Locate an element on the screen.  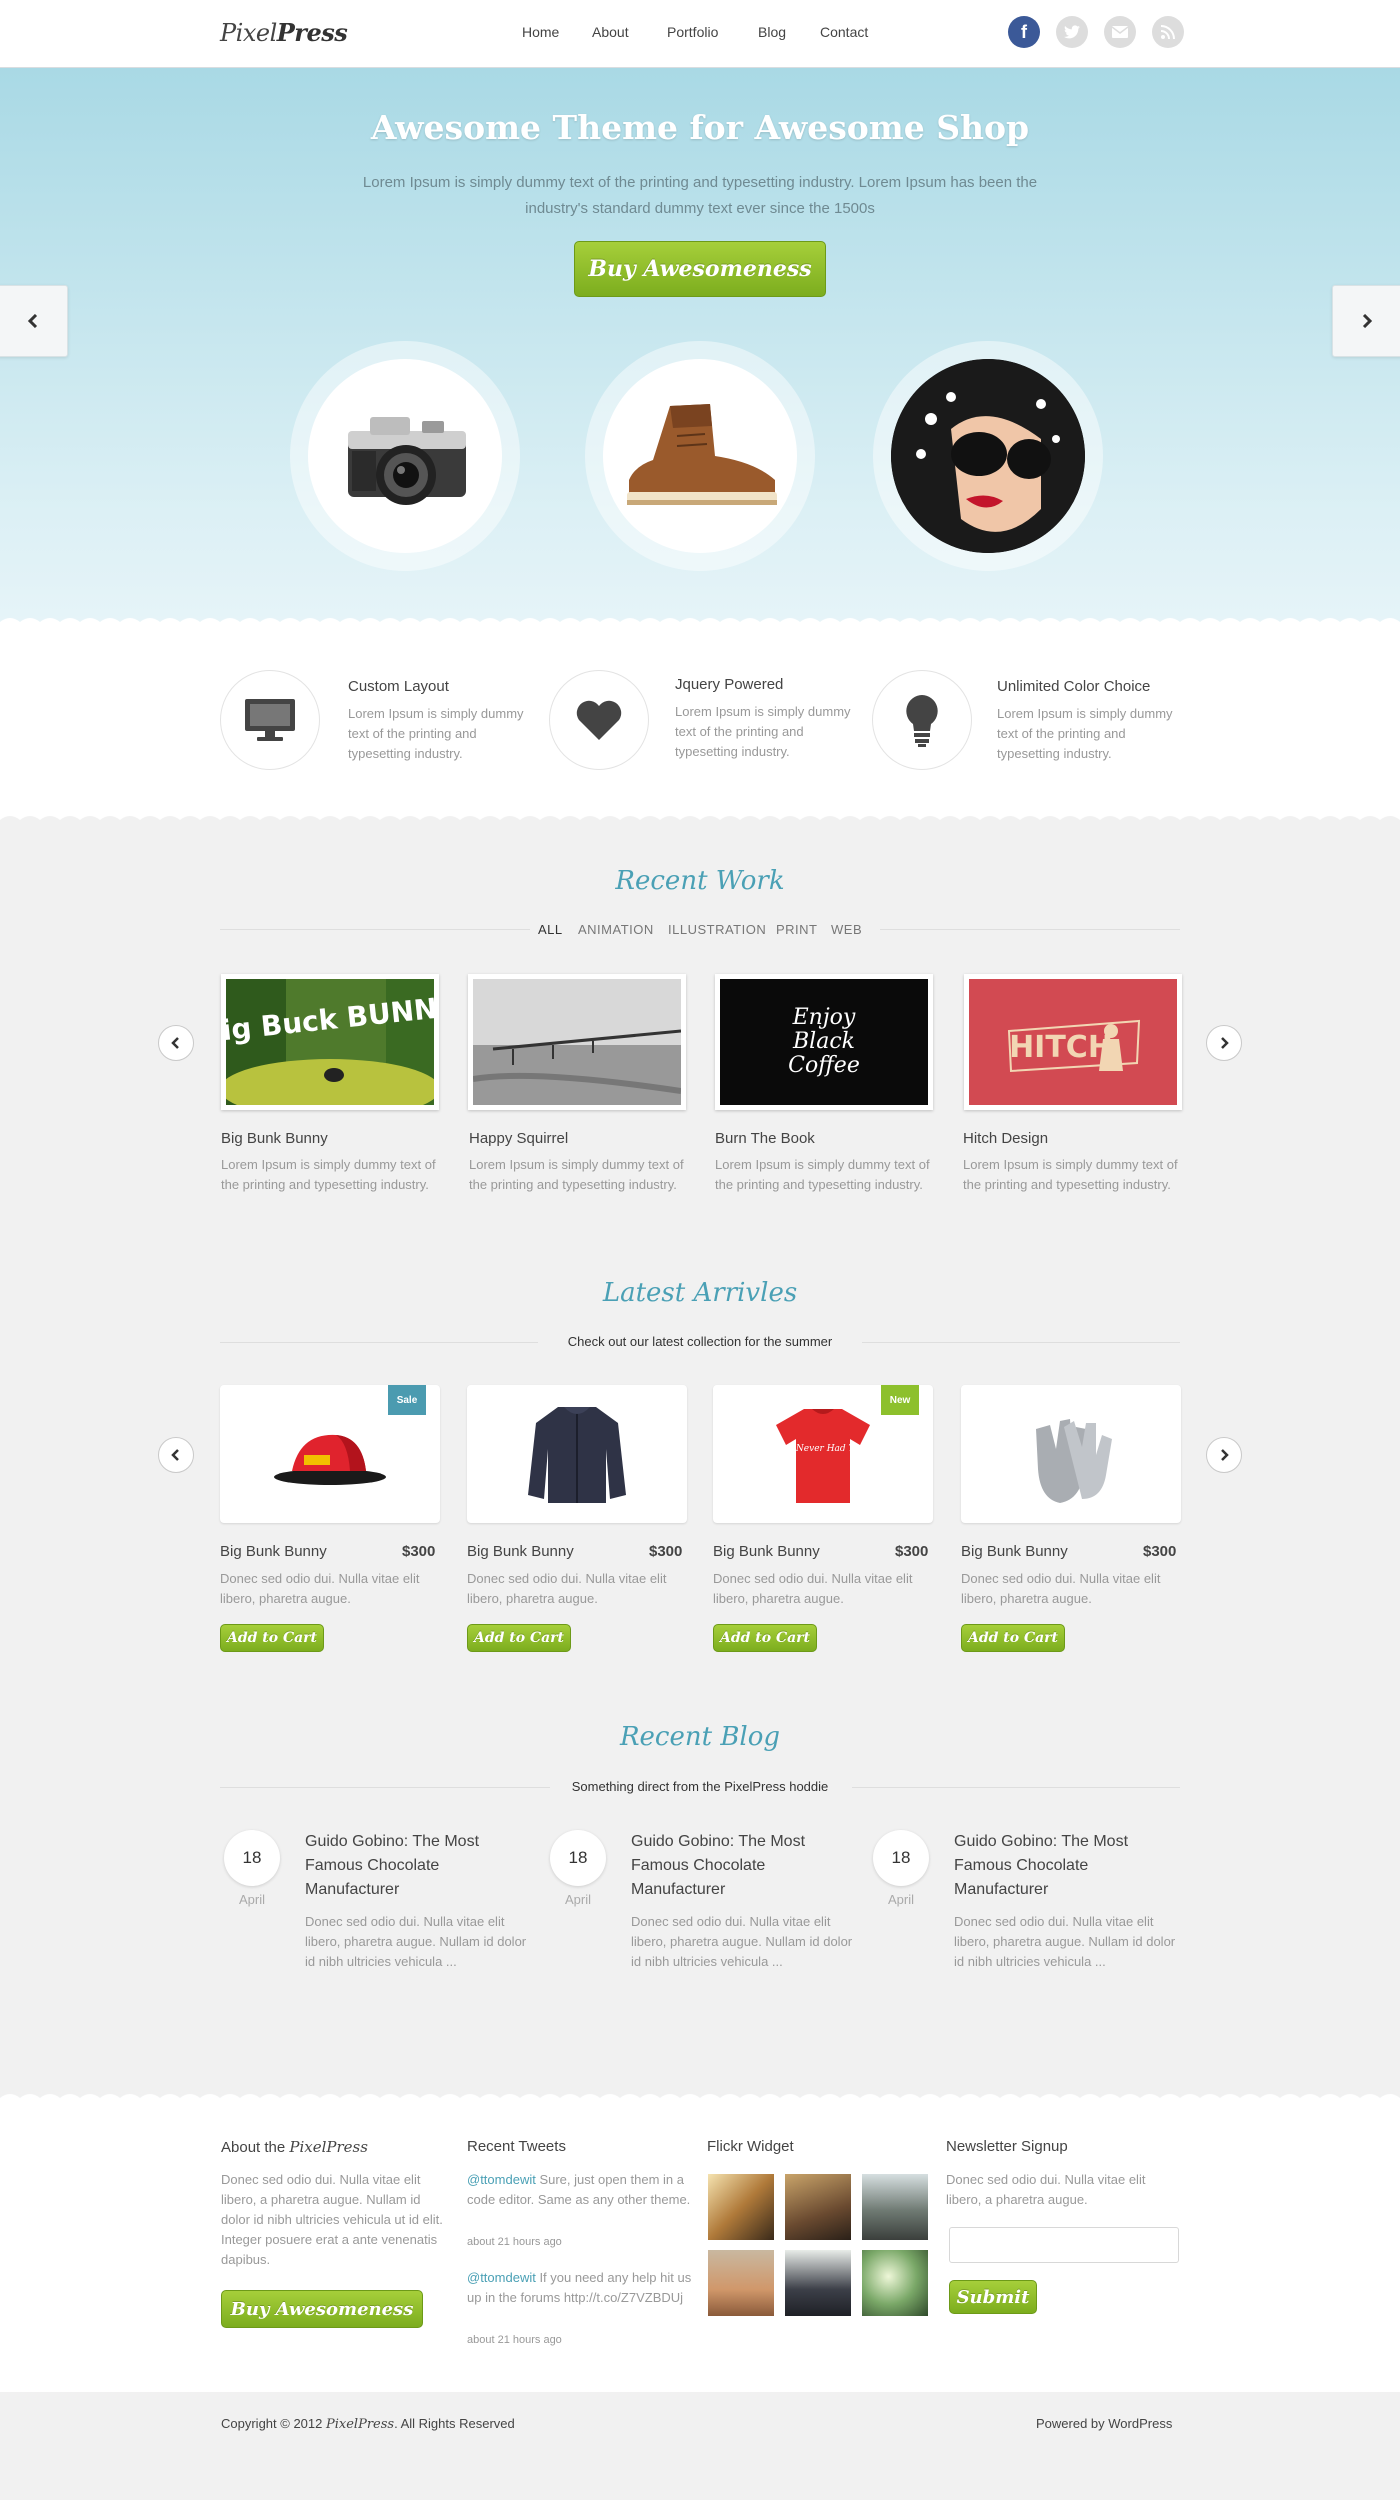
work-thumbnail: Enjoy Black Coffee is located at coordinates (824, 1042).